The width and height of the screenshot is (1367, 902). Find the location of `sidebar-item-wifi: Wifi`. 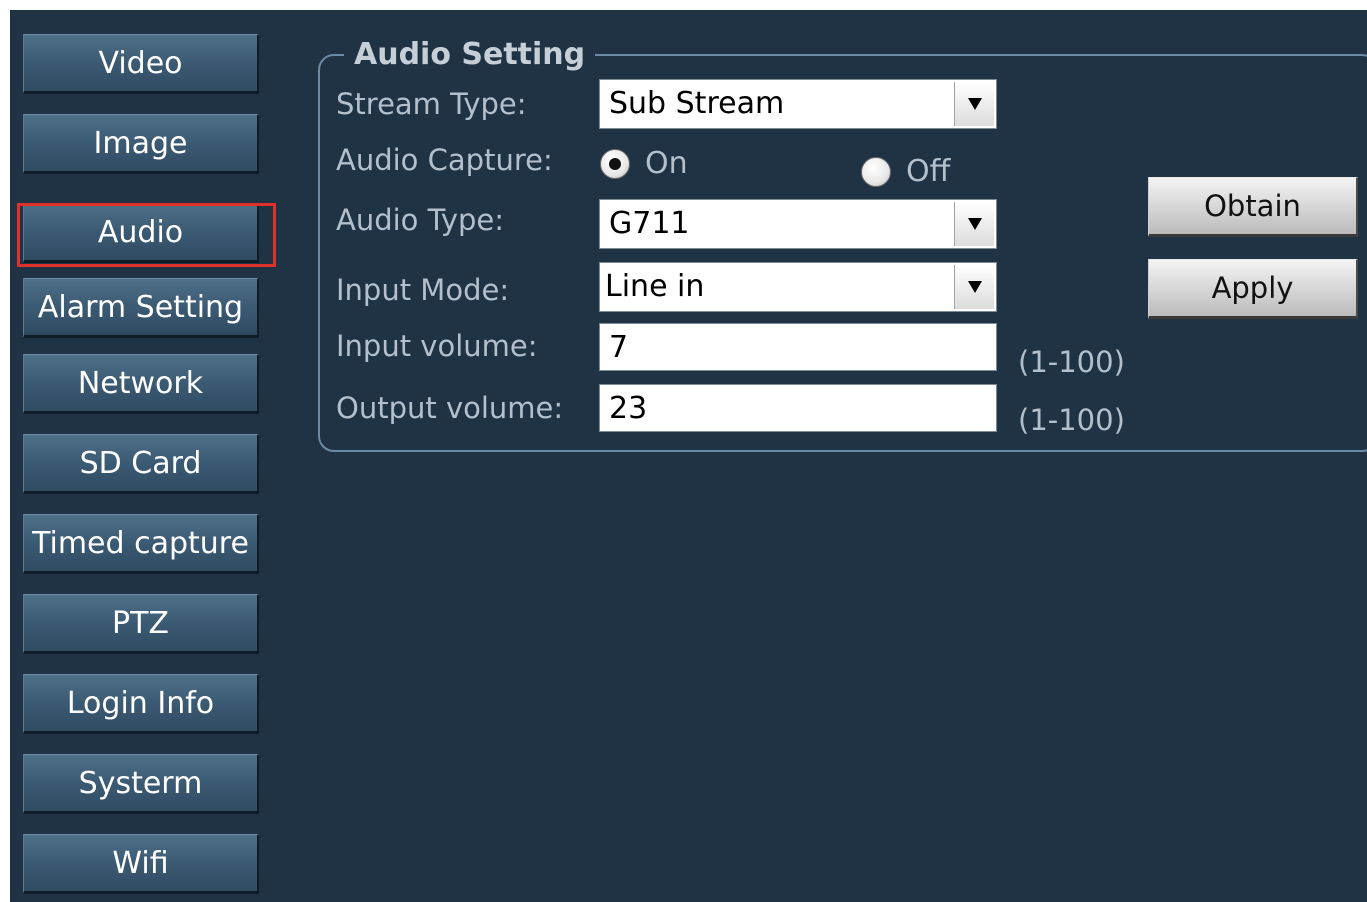

sidebar-item-wifi: Wifi is located at coordinates (141, 864).